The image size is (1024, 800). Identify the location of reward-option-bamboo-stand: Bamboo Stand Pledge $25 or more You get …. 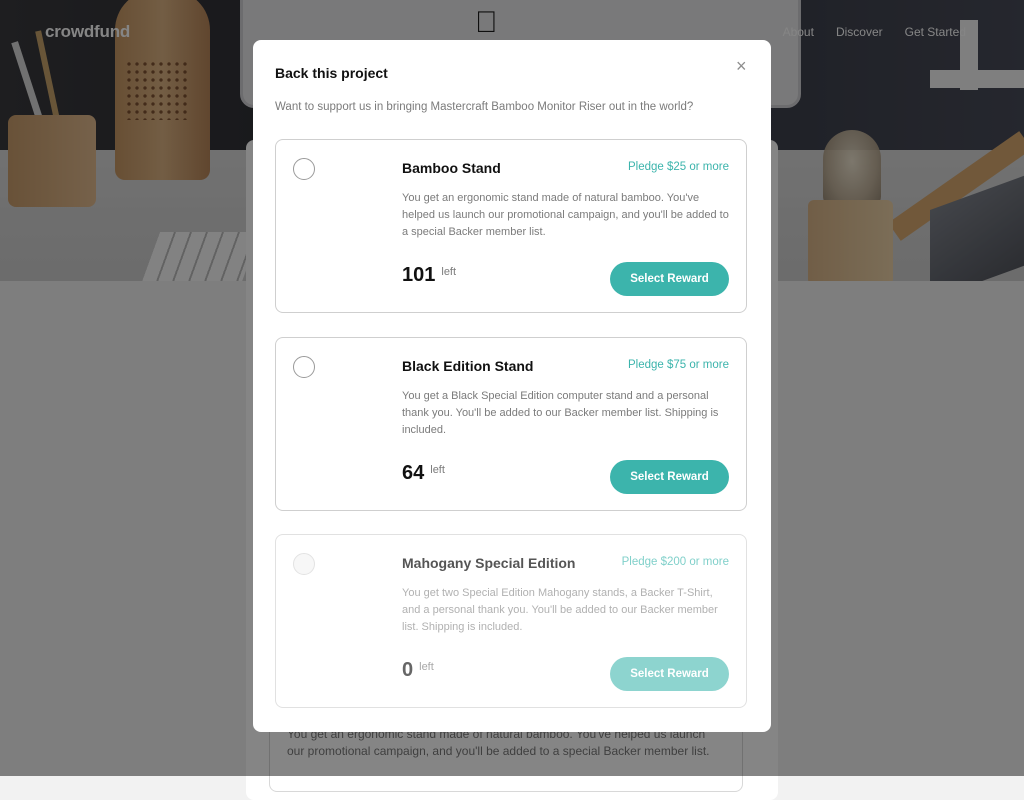
(511, 226).